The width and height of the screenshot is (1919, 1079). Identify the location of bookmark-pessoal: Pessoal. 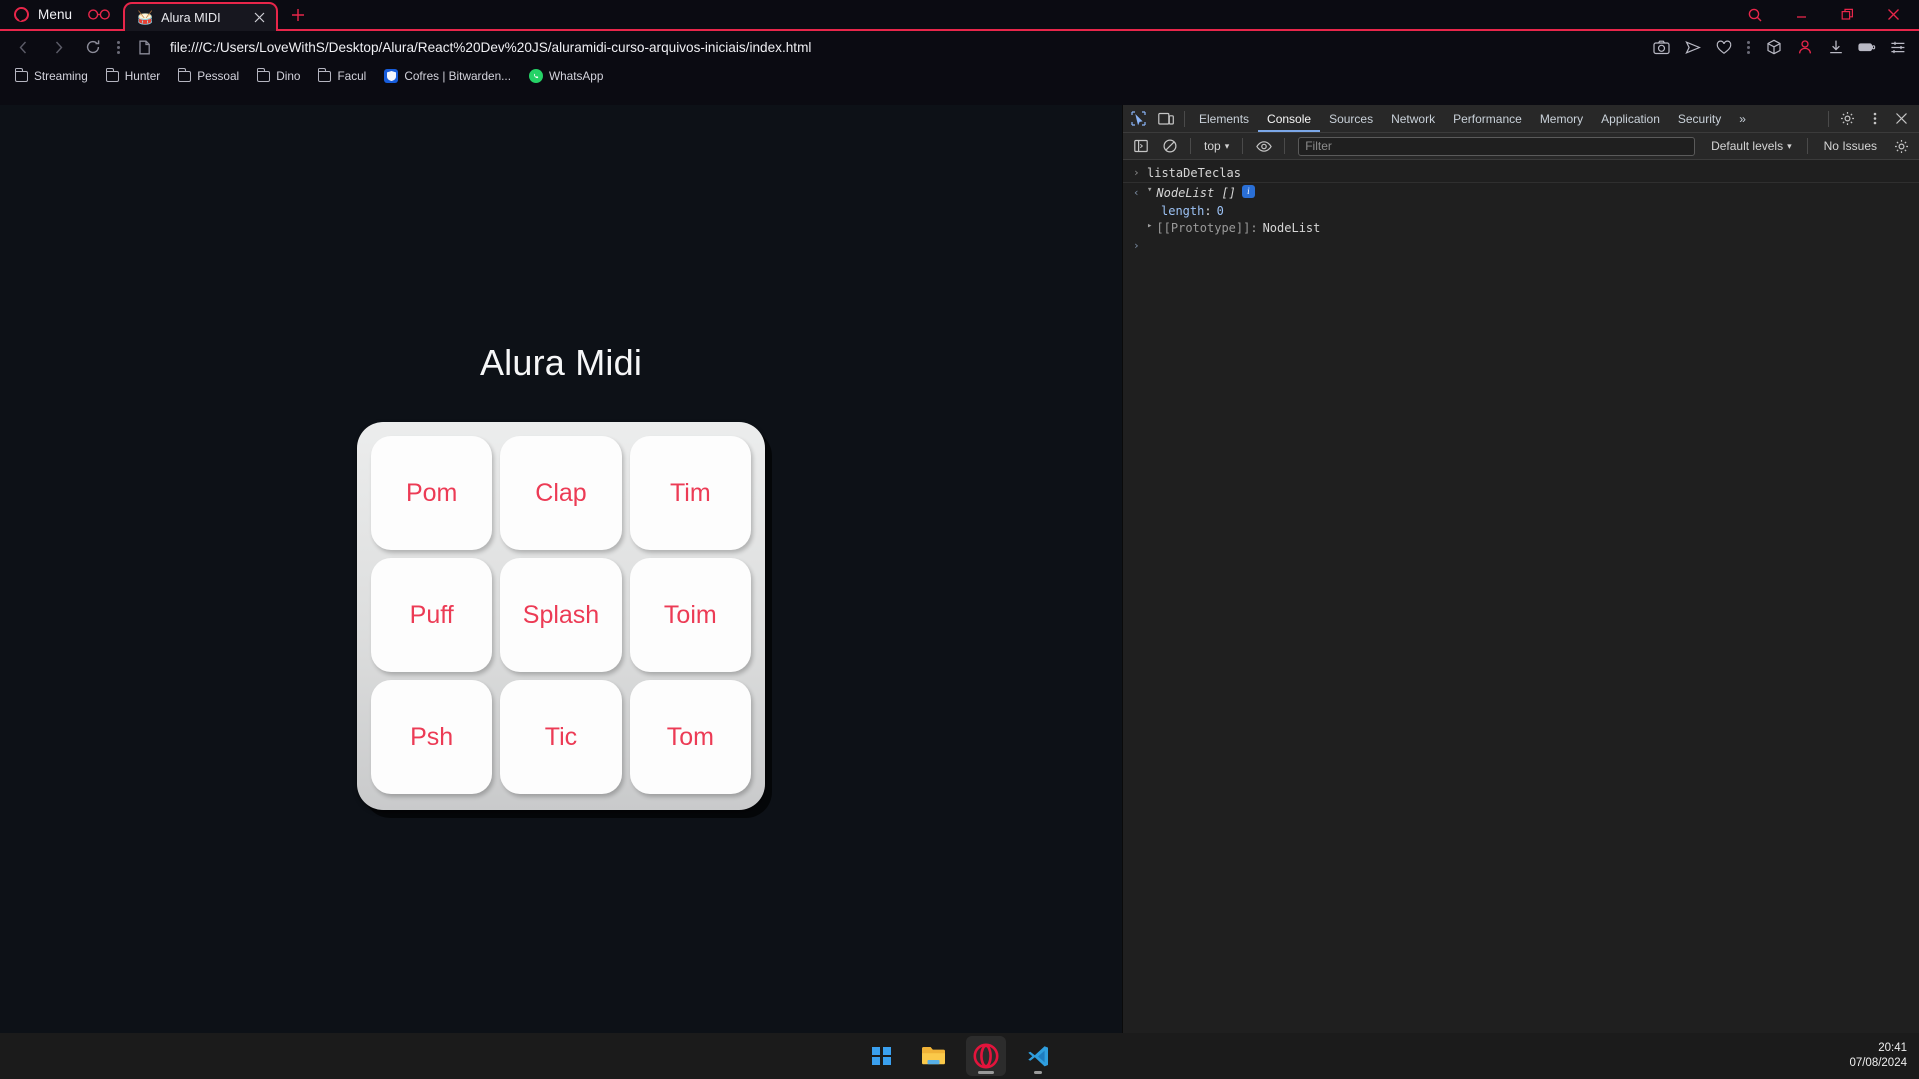
(208, 76).